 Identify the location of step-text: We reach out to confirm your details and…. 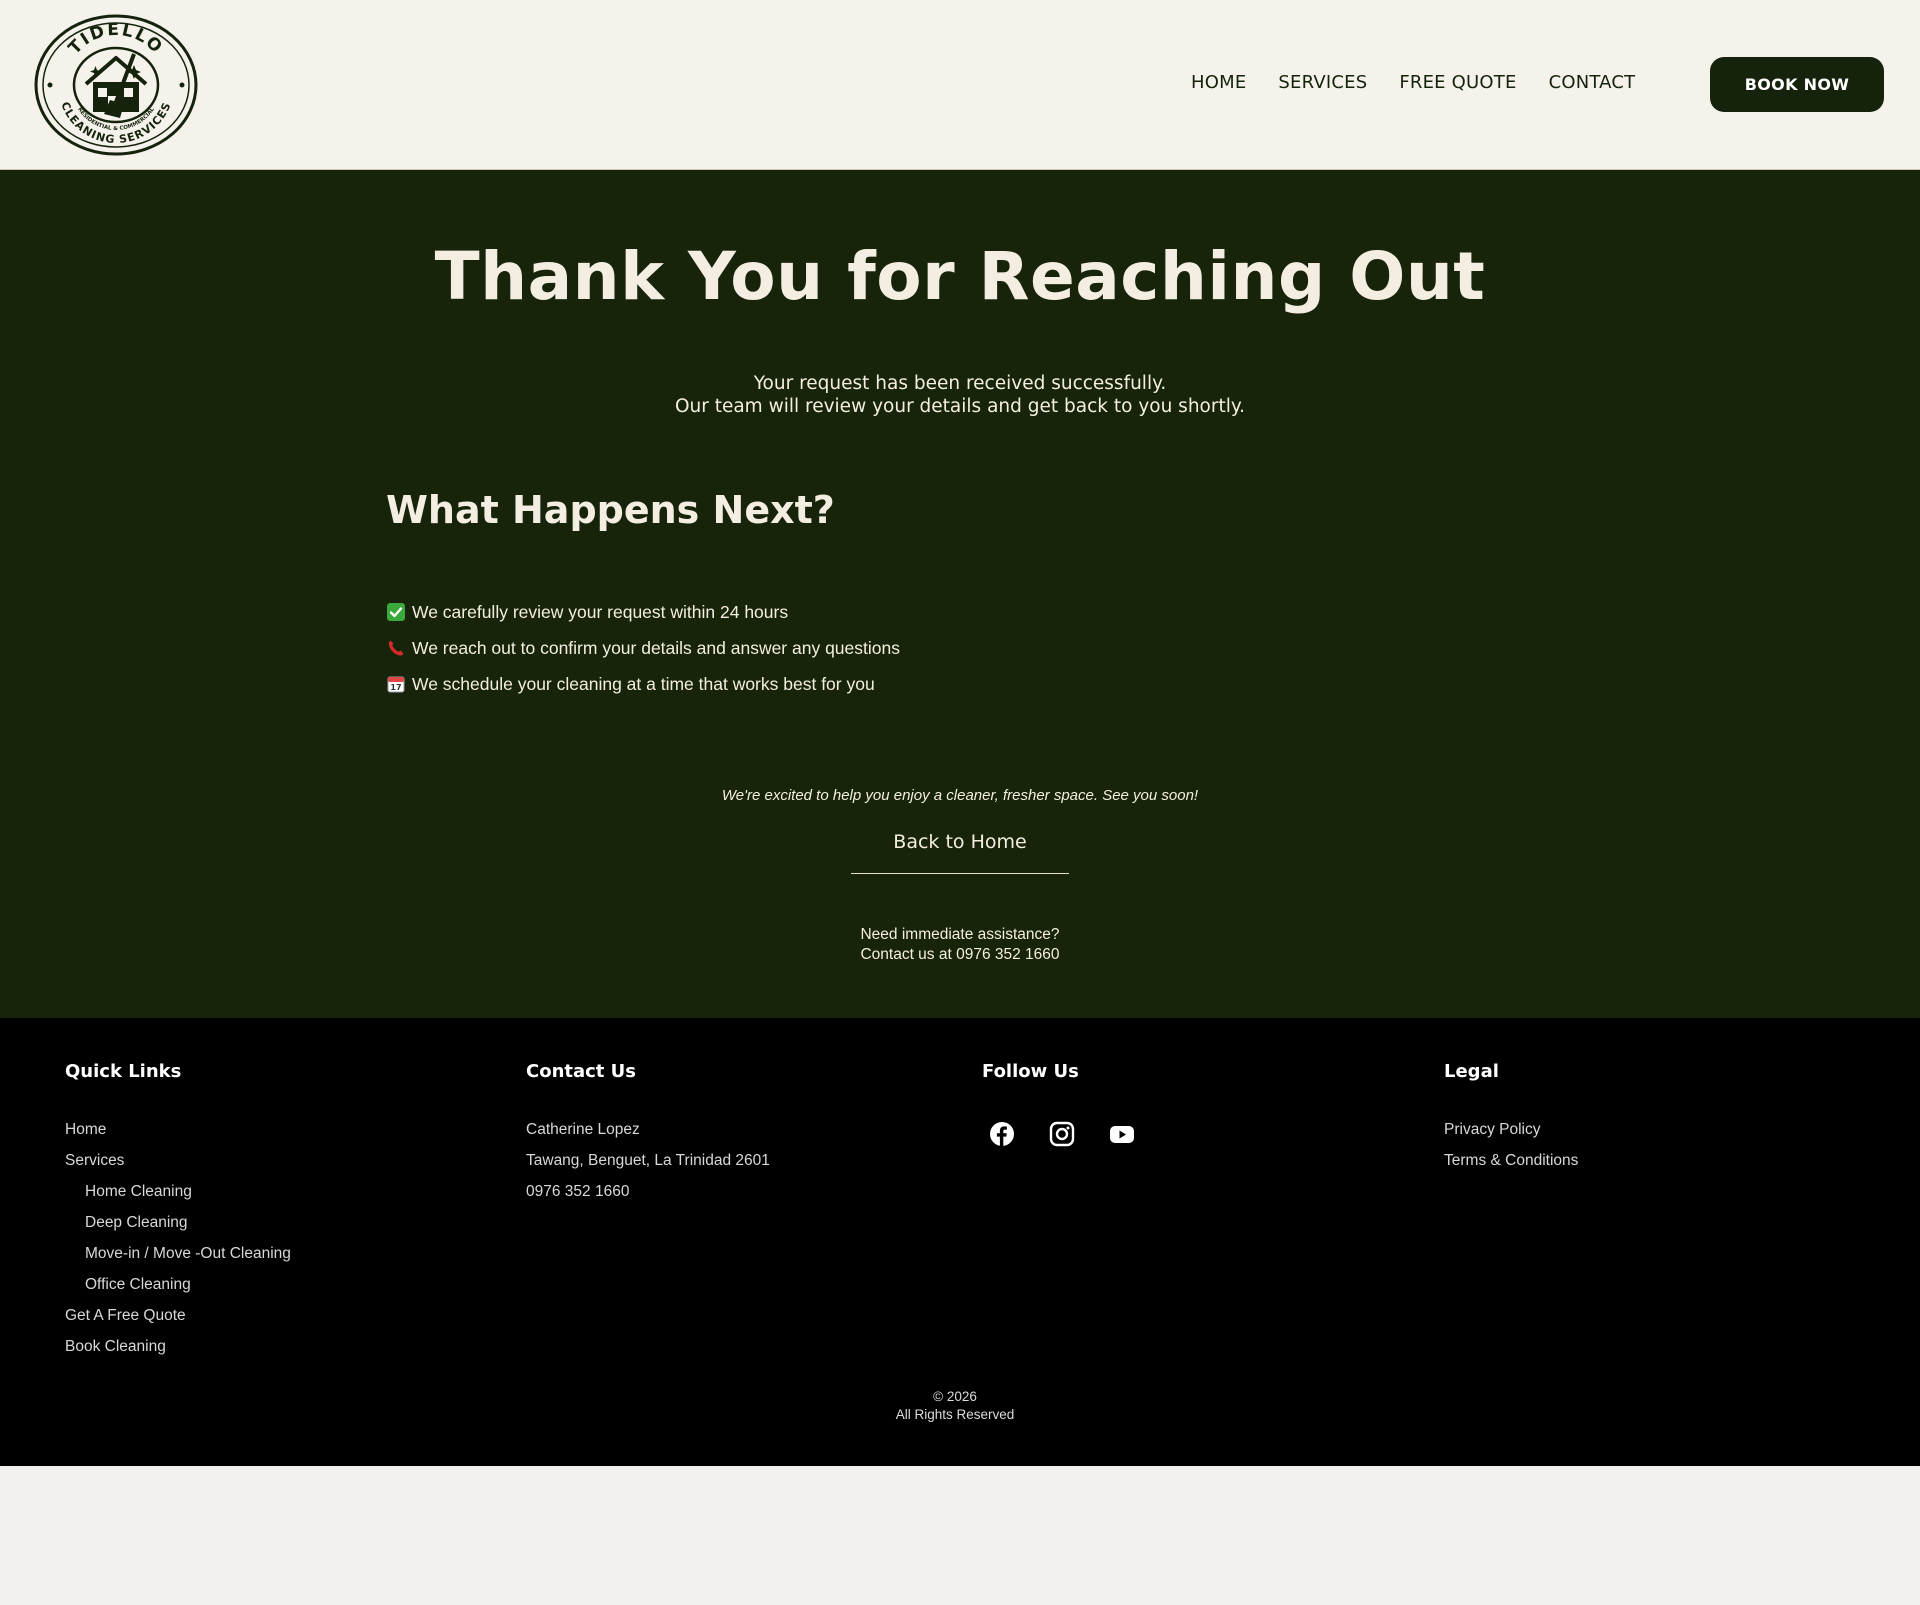
(656, 647).